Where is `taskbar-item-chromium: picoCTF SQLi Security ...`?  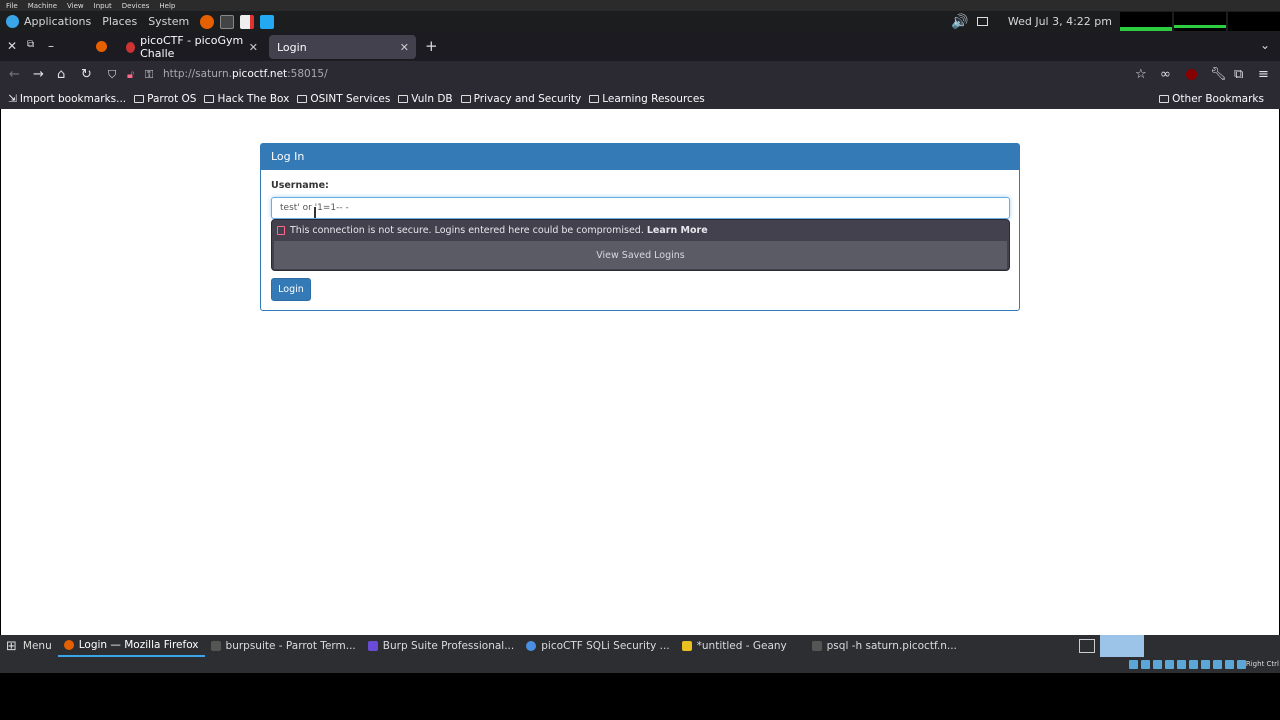
taskbar-item-chromium: picoCTF SQLi Security ... is located at coordinates (597, 646).